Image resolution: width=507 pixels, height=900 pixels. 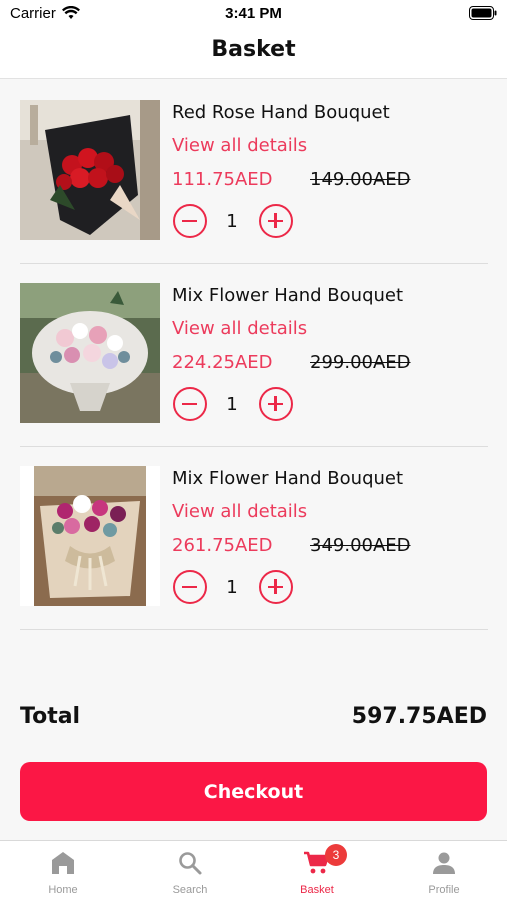 What do you see at coordinates (222, 362) in the screenshot?
I see `sale-price: 224.25AED` at bounding box center [222, 362].